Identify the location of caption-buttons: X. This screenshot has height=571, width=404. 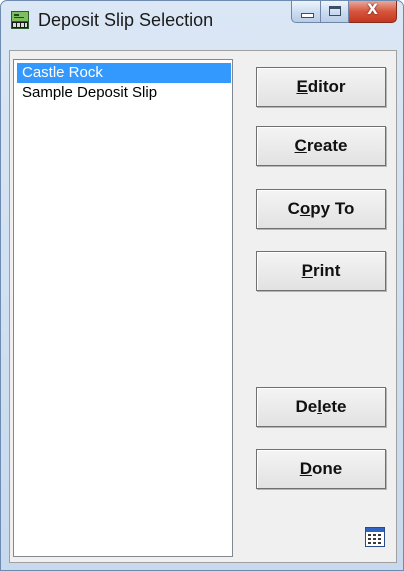
(344, 12).